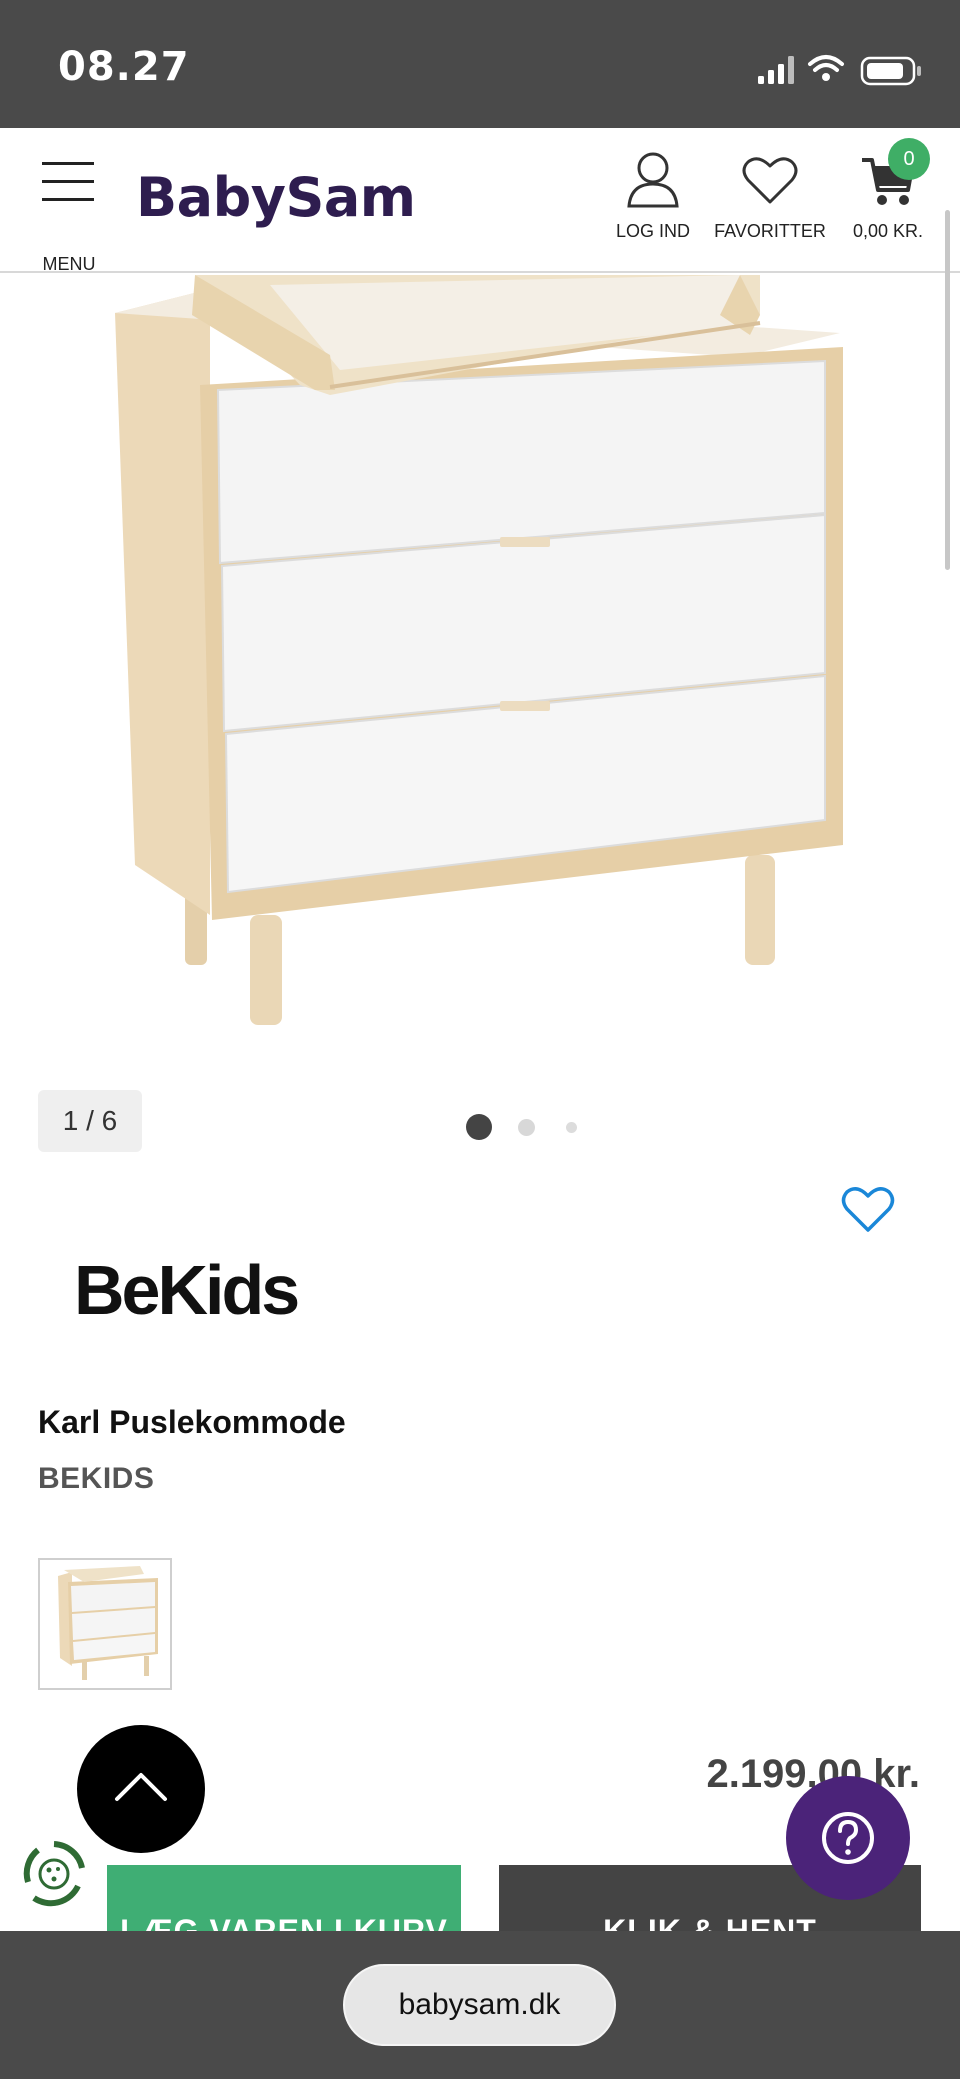 Image resolution: width=960 pixels, height=2079 pixels. What do you see at coordinates (54, 1874) in the screenshot?
I see `recycle-icon` at bounding box center [54, 1874].